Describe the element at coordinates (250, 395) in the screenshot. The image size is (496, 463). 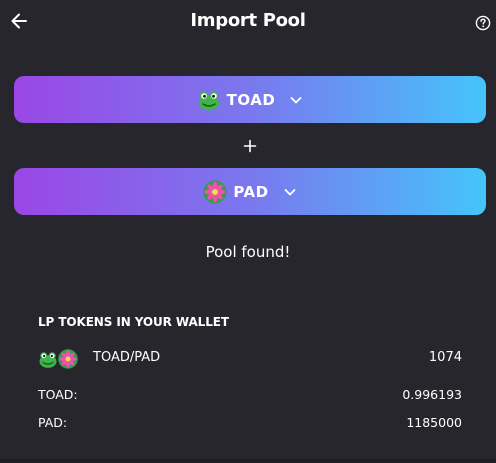
I see `lp-toad-row: TOAD: 0.996193` at that location.